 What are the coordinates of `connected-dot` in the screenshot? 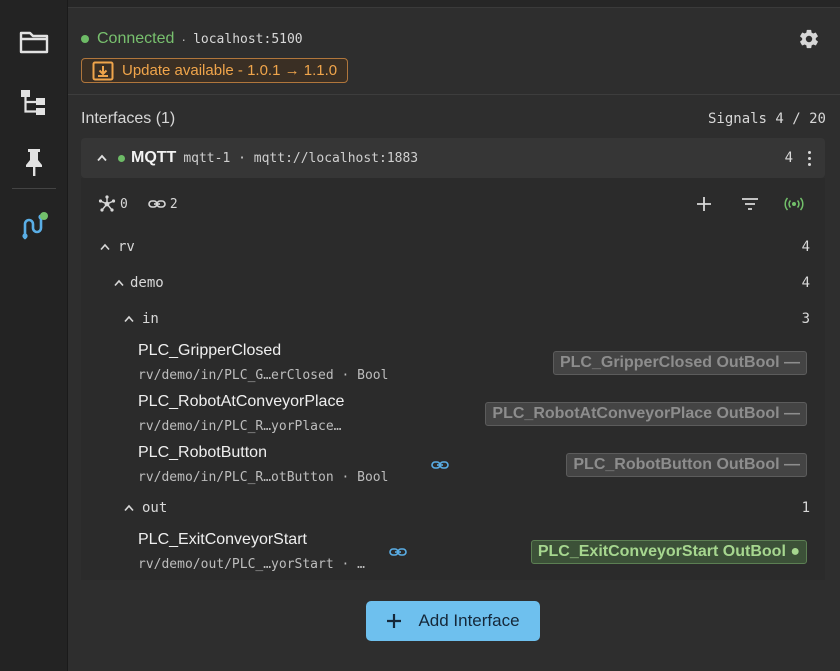 It's located at (85, 39).